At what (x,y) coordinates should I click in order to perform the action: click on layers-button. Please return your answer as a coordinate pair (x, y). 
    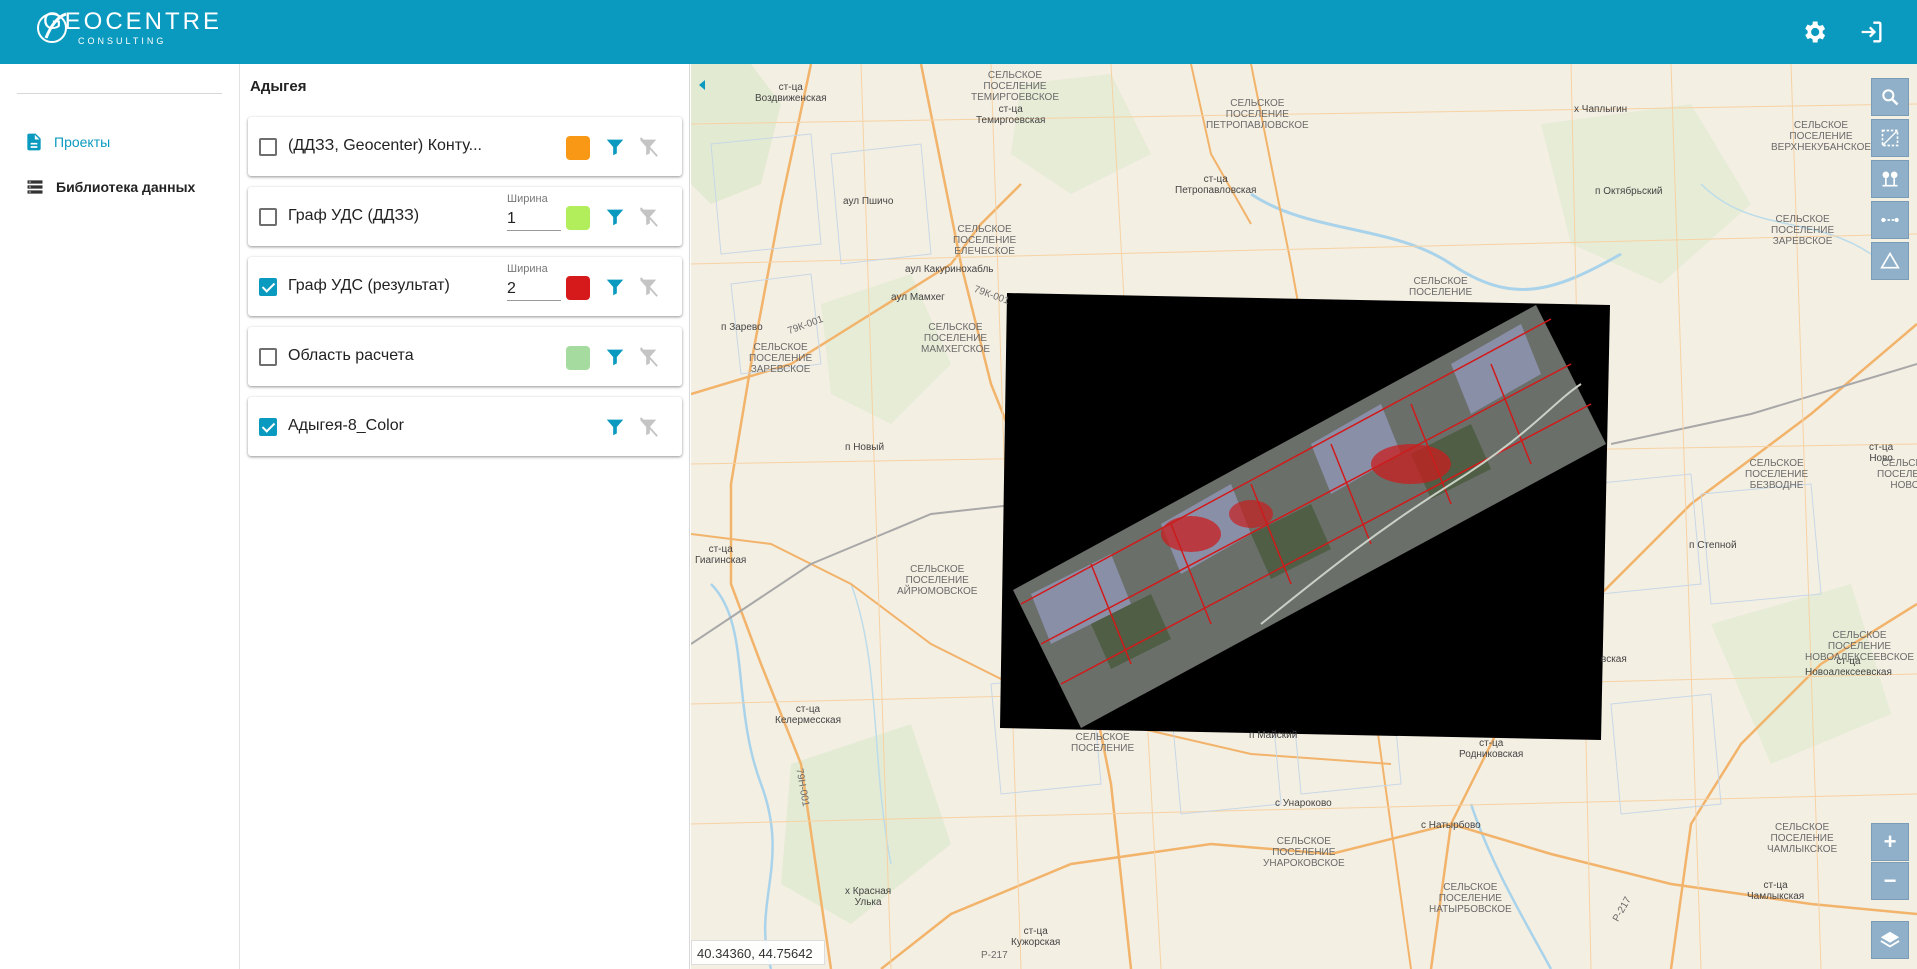
    Looking at the image, I should click on (1890, 940).